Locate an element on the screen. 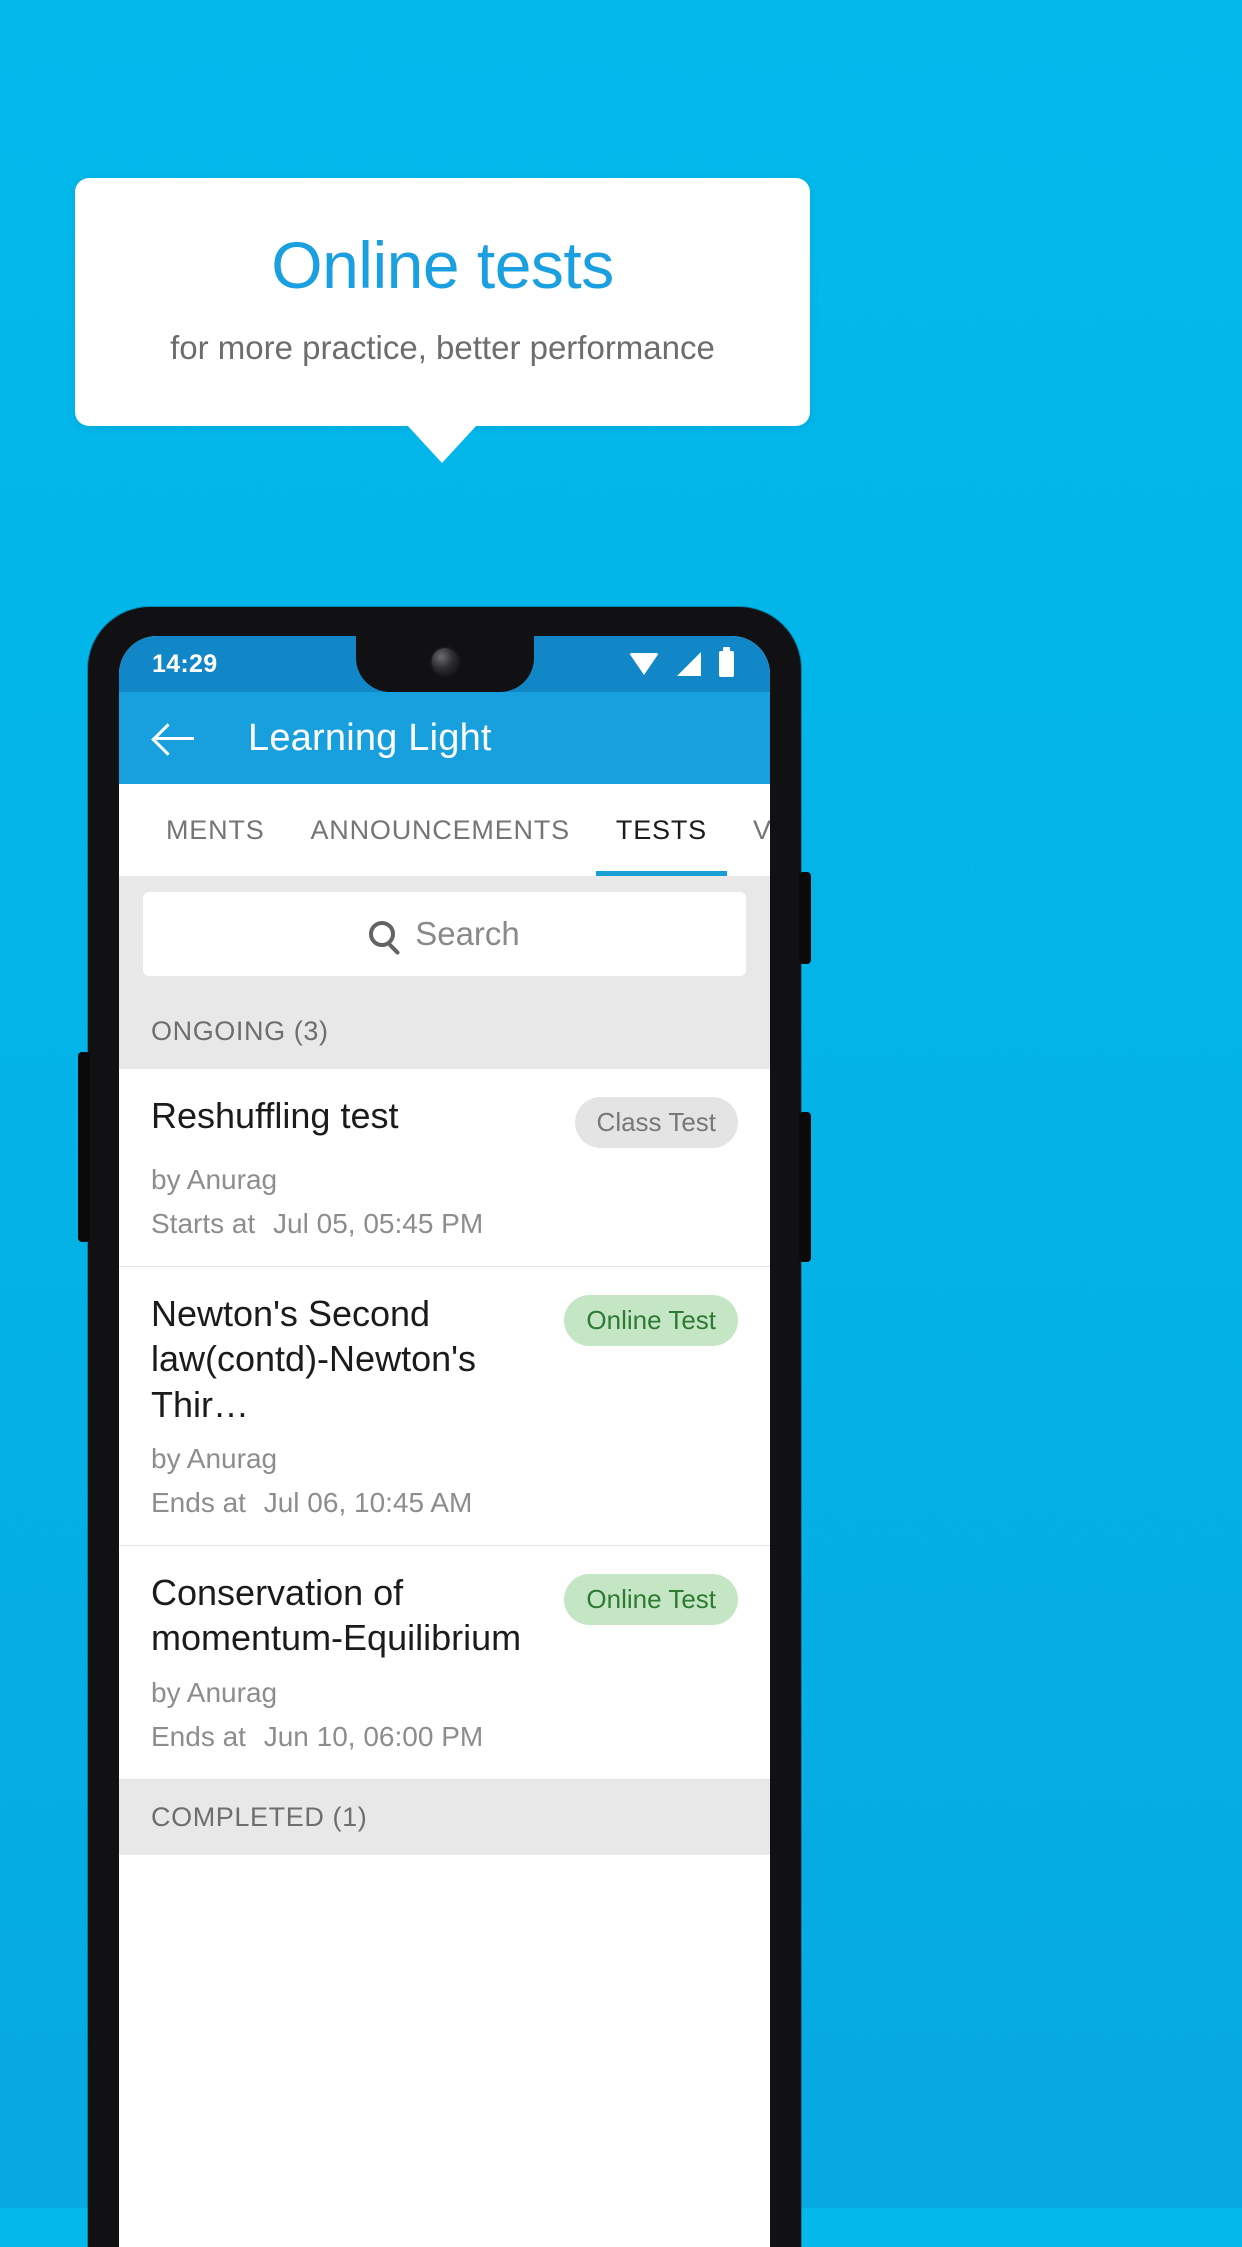  page-title: Learning Light is located at coordinates (370, 737).